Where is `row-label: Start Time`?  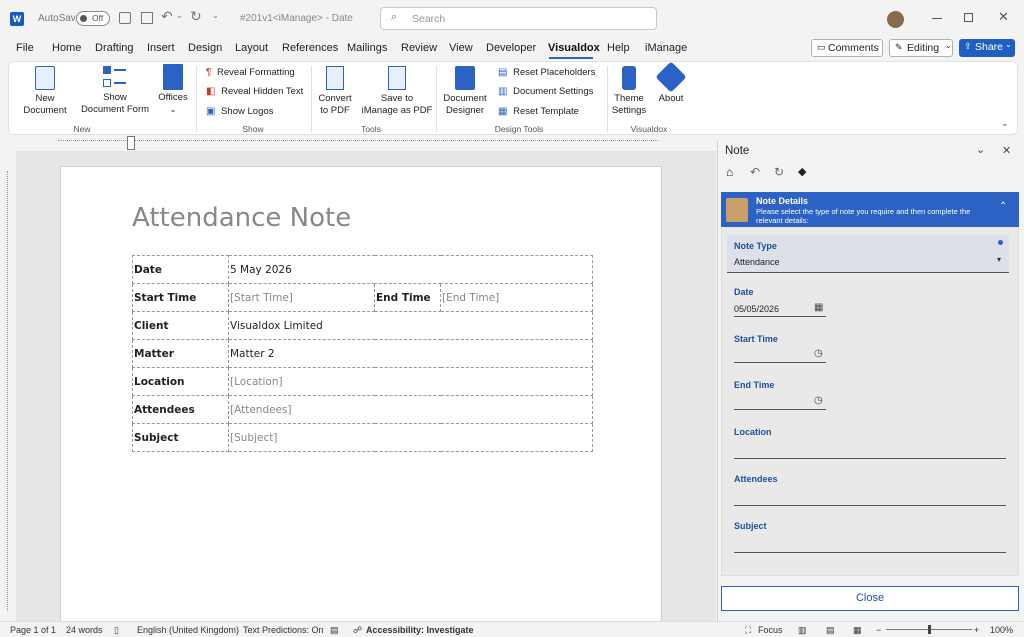 row-label: Start Time is located at coordinates (180, 297).